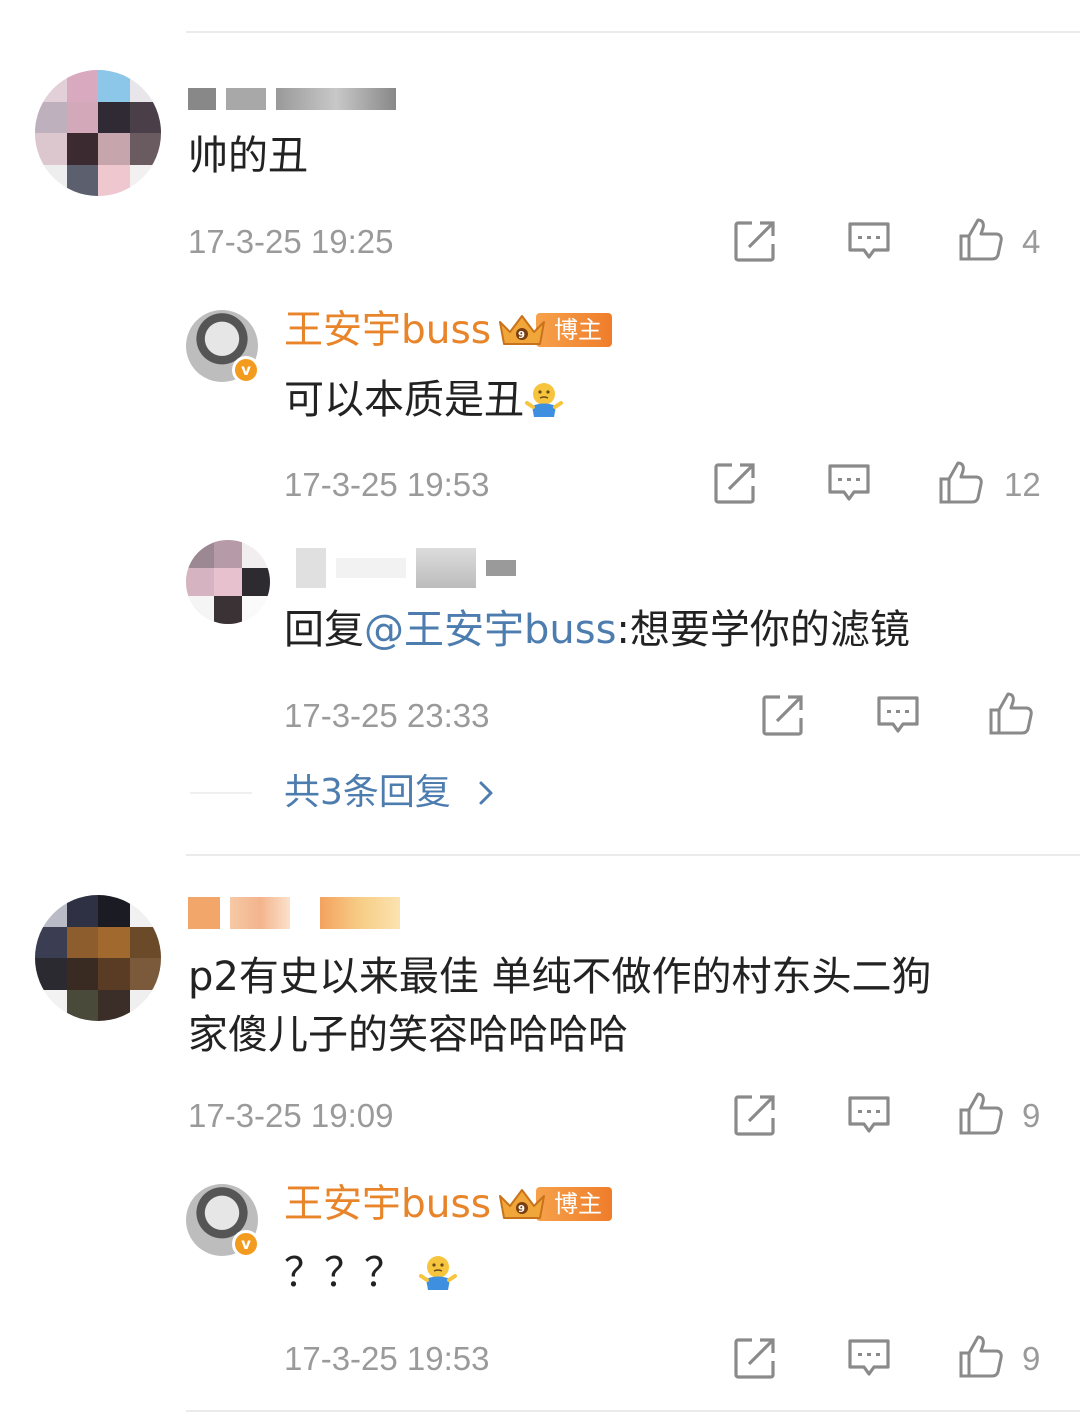  I want to click on comment-text: p2有史以来最佳 单纯不做作的村东头二狗 家傻儿子的笑容哈哈哈哈, so click(618, 1006).